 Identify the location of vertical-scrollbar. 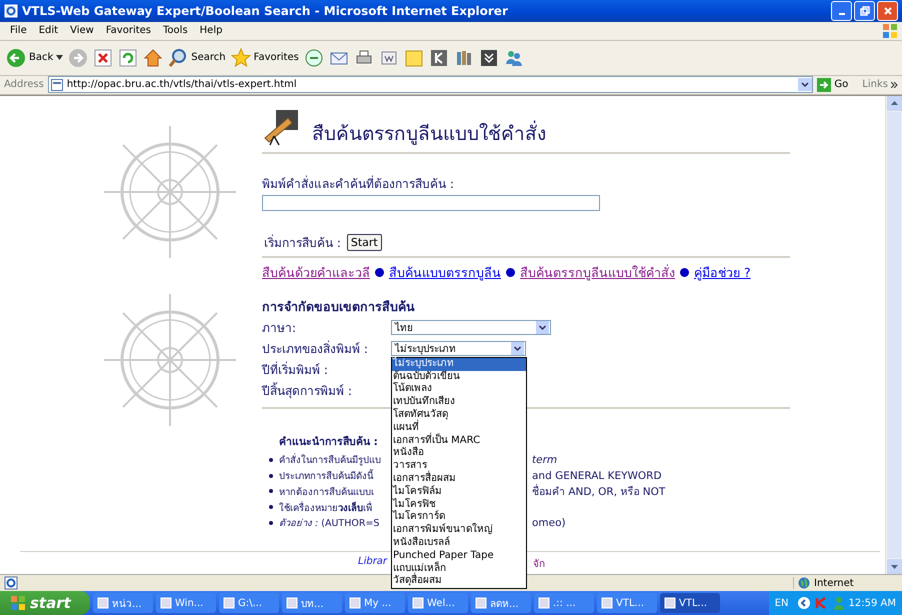
(893, 335).